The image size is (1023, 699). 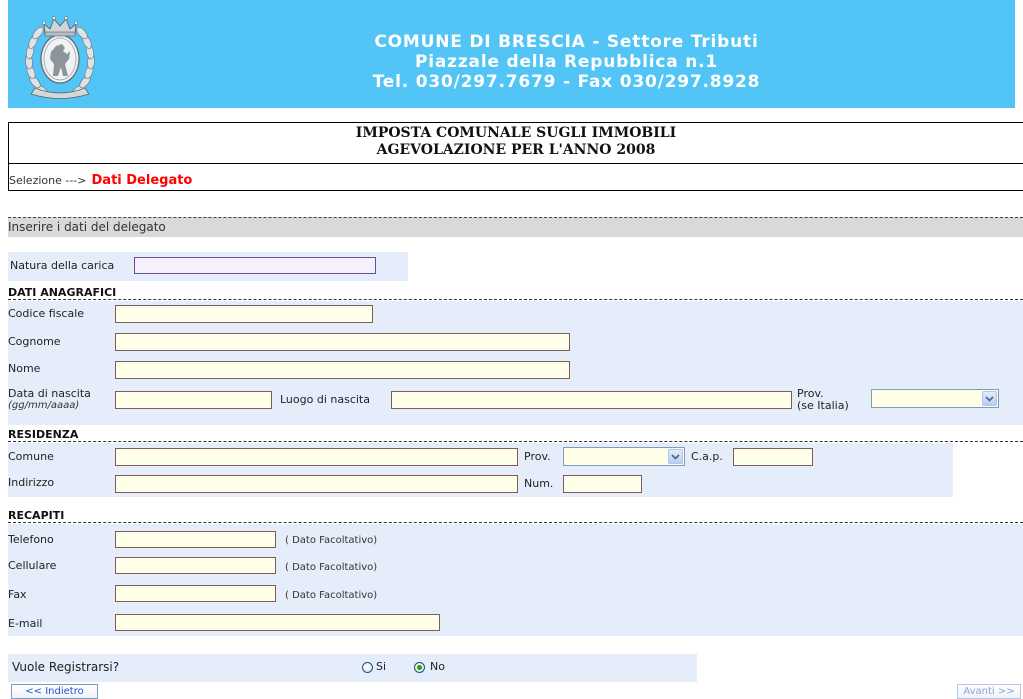 I want to click on cap-input, so click(x=773, y=457).